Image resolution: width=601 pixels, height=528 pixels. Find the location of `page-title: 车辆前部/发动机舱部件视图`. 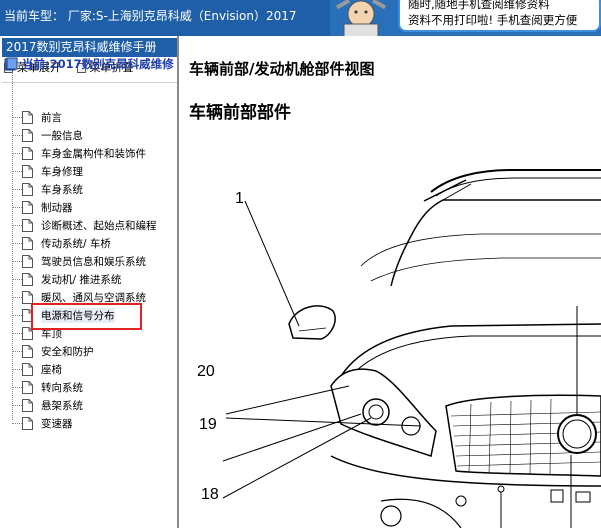

page-title: 车辆前部/发动机舱部件视图 is located at coordinates (282, 69).